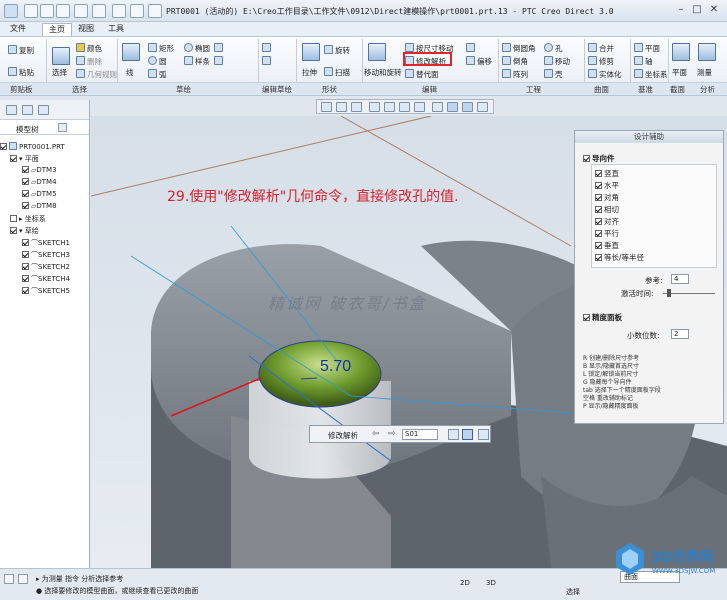  Describe the element at coordinates (31, 11) in the screenshot. I see `new-icon` at that location.